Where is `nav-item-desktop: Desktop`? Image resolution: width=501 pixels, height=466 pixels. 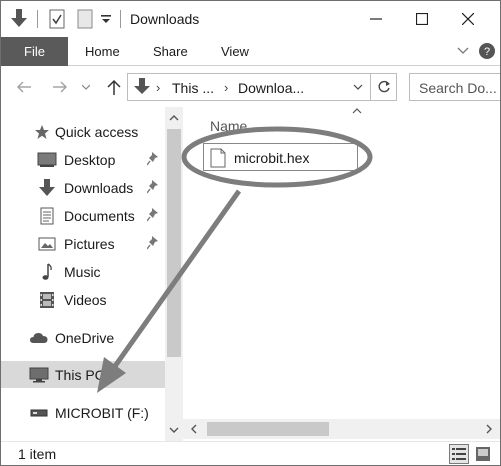
nav-item-desktop: Desktop is located at coordinates (83, 159).